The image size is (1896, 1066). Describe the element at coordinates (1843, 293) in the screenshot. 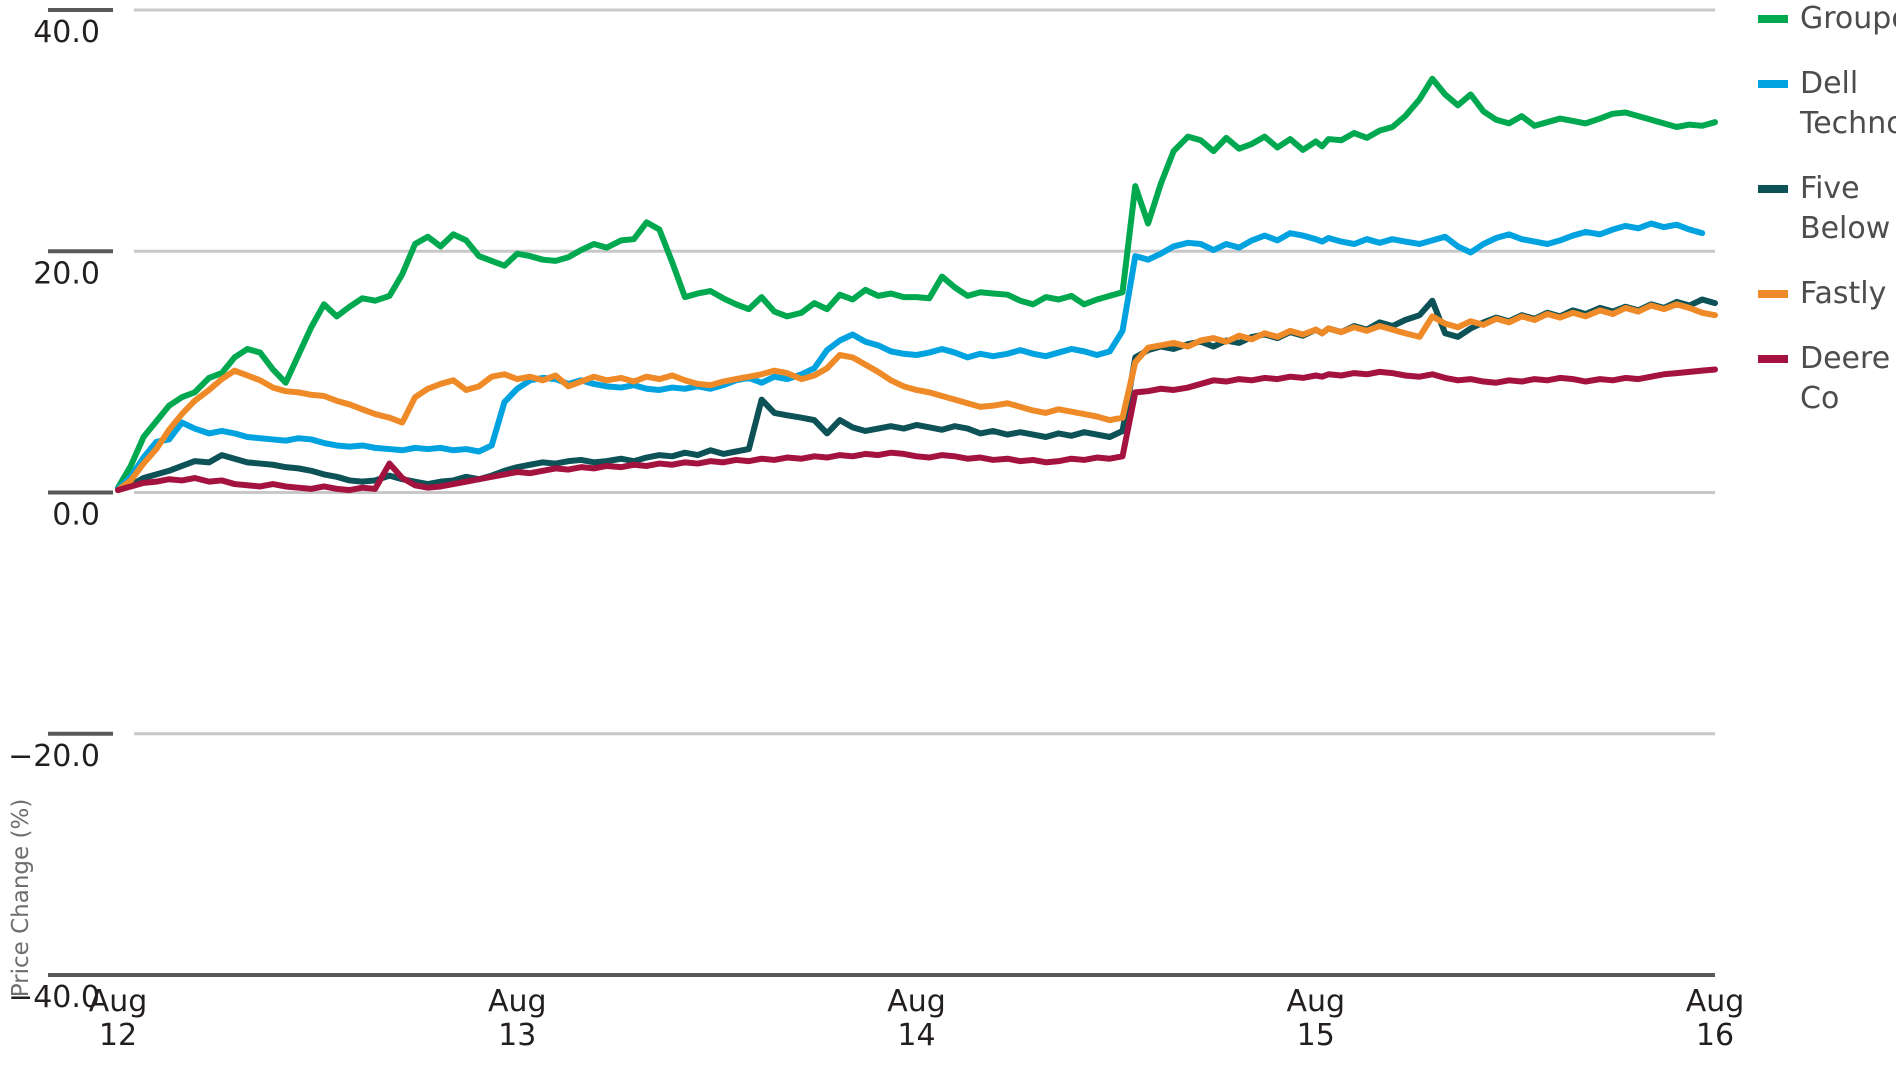

I see `legend-label: Fastly` at that location.